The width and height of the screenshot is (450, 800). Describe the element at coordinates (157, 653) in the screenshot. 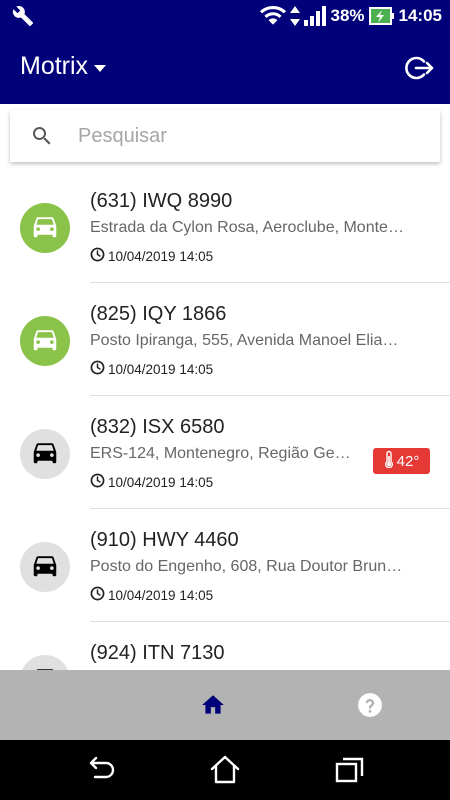

I see `vehicle-plate: (924) ITN 7130` at that location.